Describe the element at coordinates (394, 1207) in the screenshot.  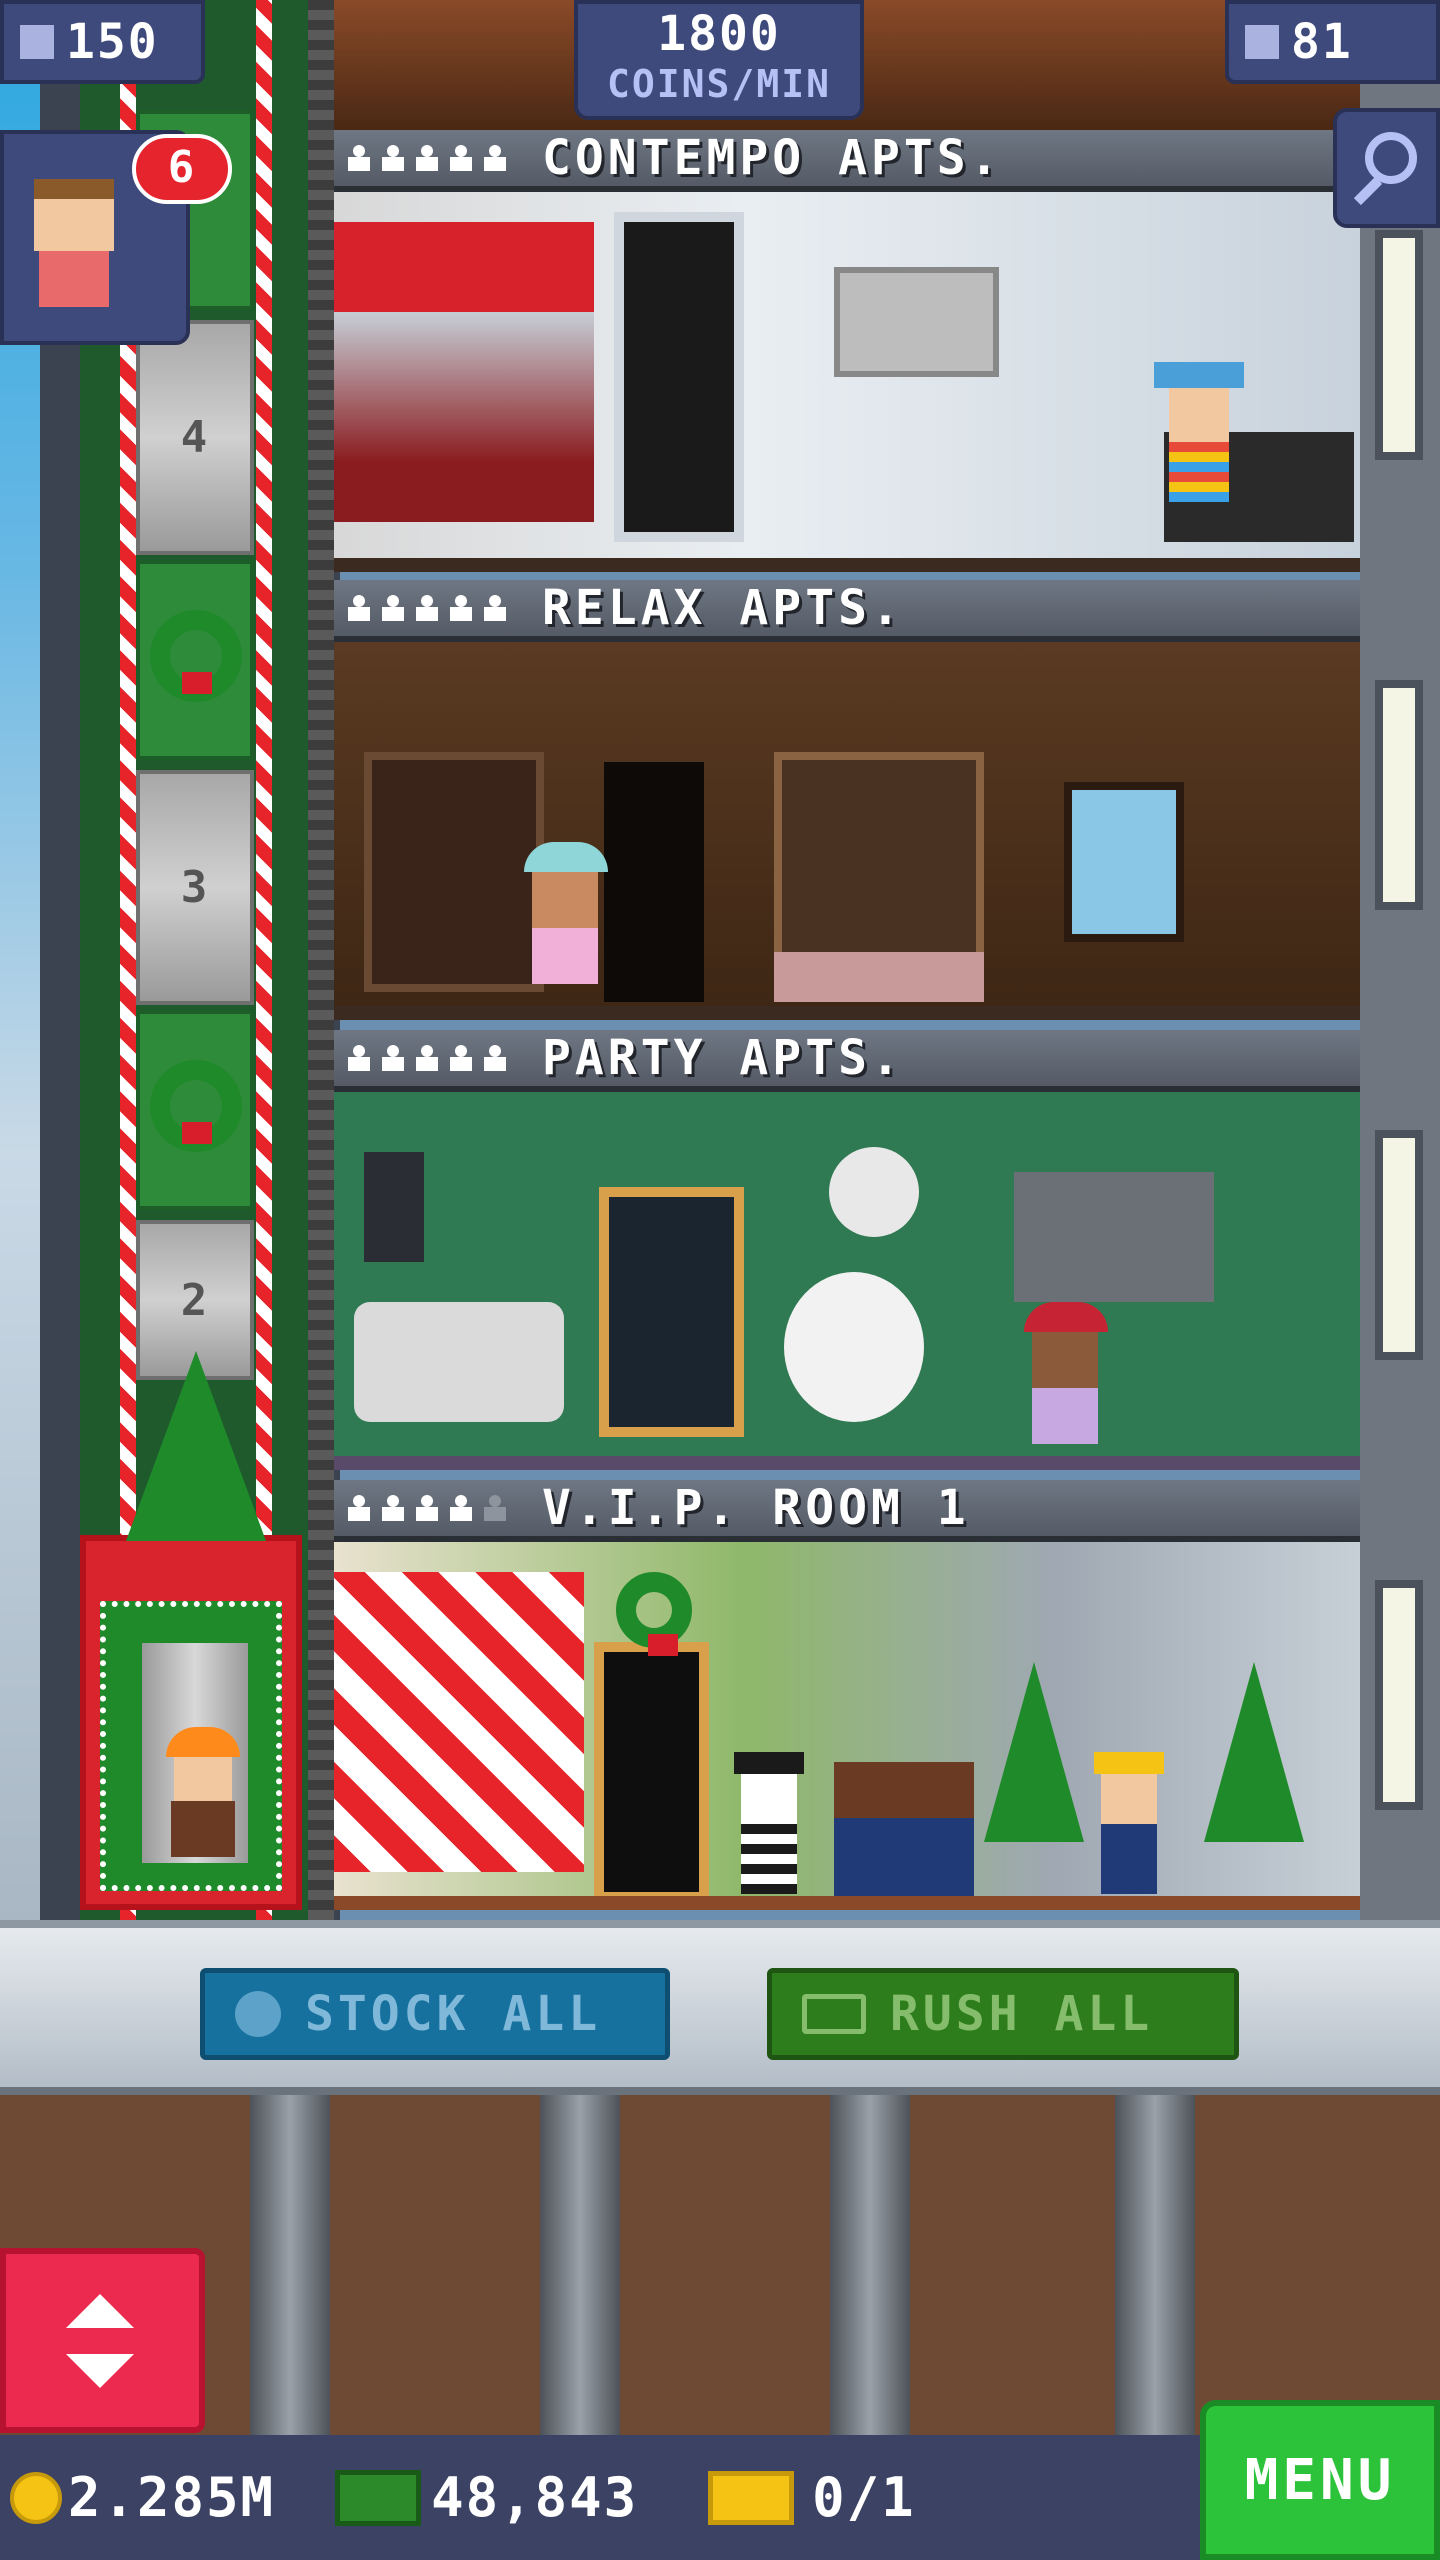
I see `speaker` at that location.